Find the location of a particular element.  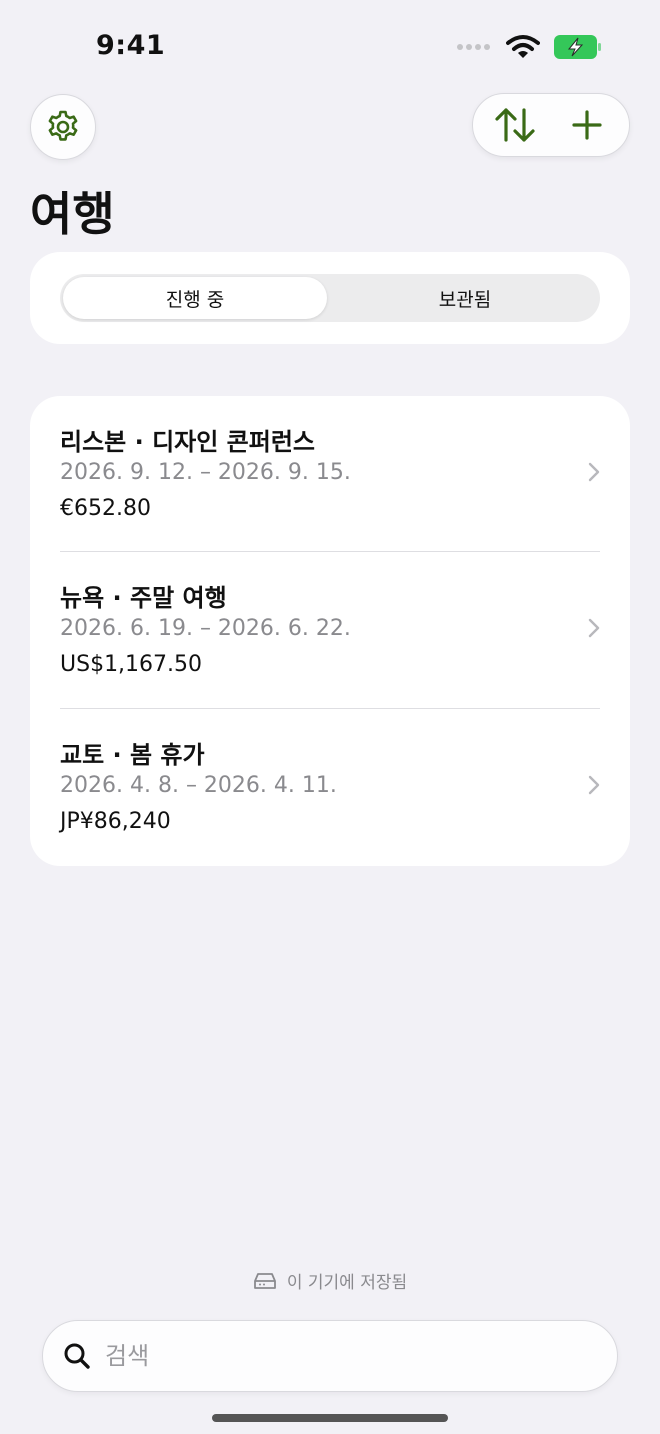

trip-title: 교토 · 봄 휴가 is located at coordinates (132, 755).